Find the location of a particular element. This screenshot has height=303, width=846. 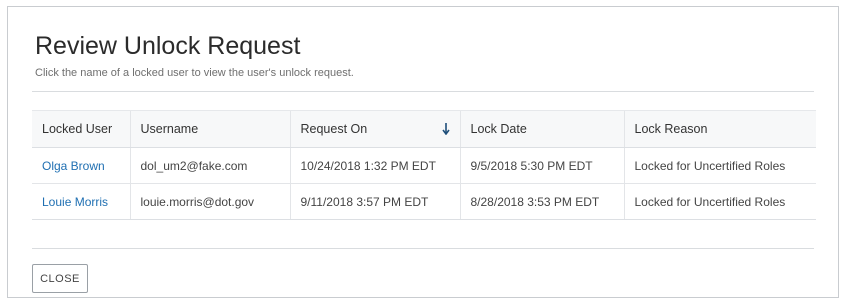

header-divider is located at coordinates (423, 91).